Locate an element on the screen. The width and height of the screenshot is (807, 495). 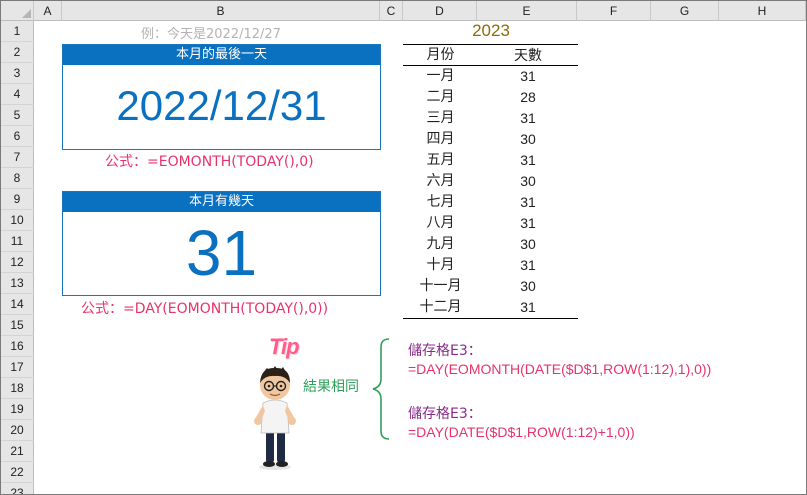
row-header-13: 13 is located at coordinates (17, 283).